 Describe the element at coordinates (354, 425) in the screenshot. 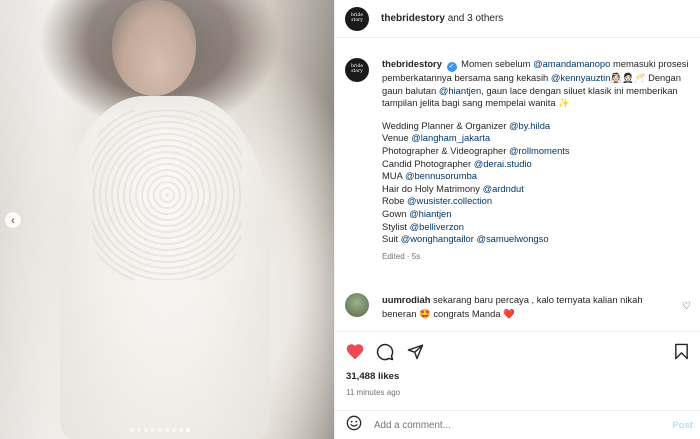

I see `emoji-icon` at that location.